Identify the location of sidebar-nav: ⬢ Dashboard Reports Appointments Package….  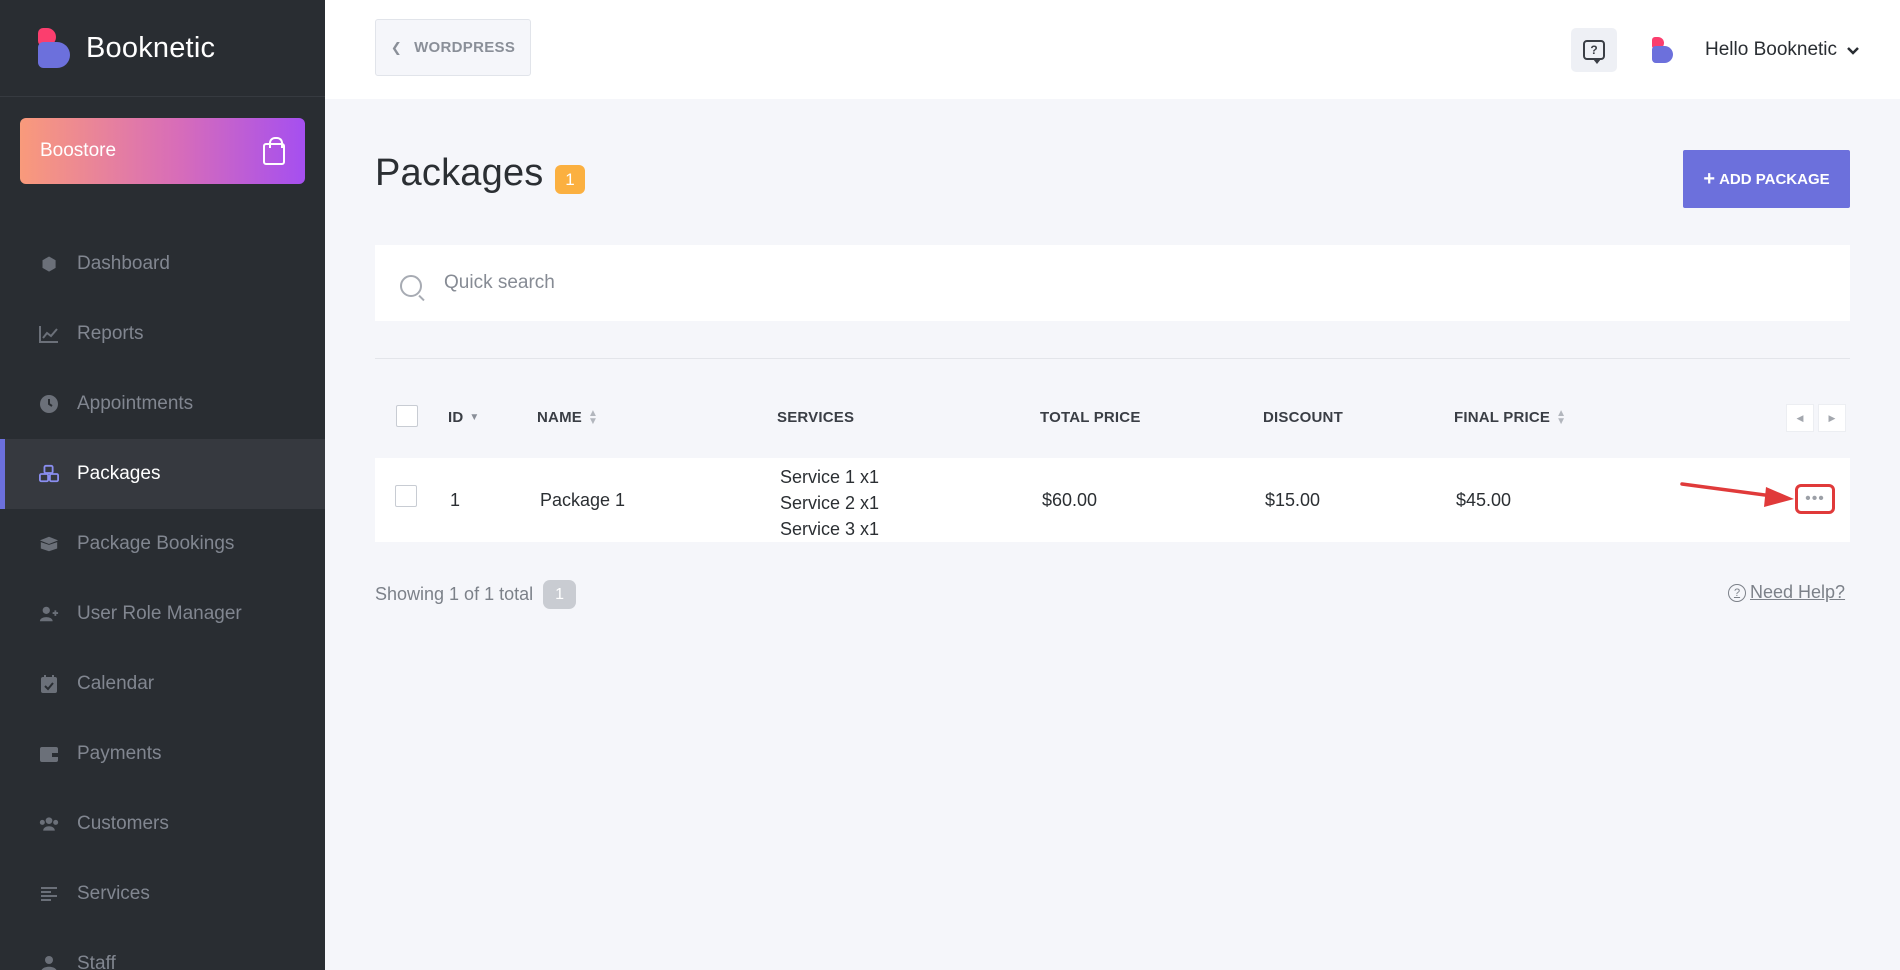
(162, 599).